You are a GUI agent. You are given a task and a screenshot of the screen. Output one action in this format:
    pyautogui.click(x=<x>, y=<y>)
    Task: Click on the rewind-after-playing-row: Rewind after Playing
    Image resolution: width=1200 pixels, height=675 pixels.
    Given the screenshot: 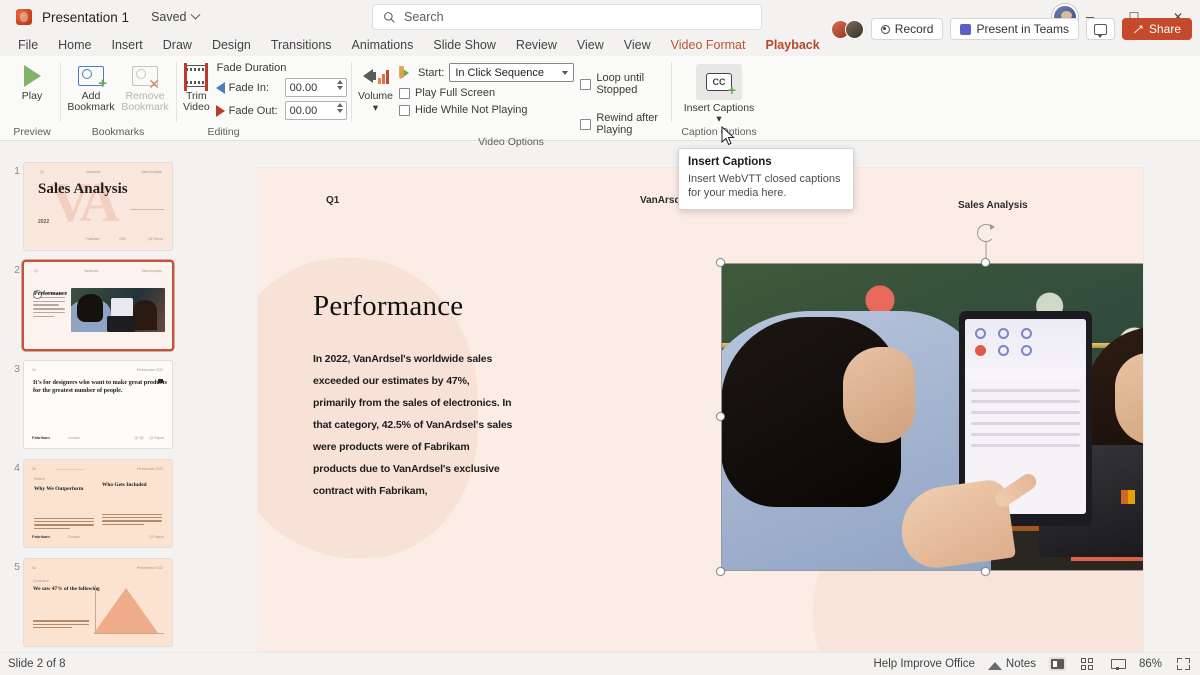 What is the action you would take?
    pyautogui.click(x=622, y=124)
    